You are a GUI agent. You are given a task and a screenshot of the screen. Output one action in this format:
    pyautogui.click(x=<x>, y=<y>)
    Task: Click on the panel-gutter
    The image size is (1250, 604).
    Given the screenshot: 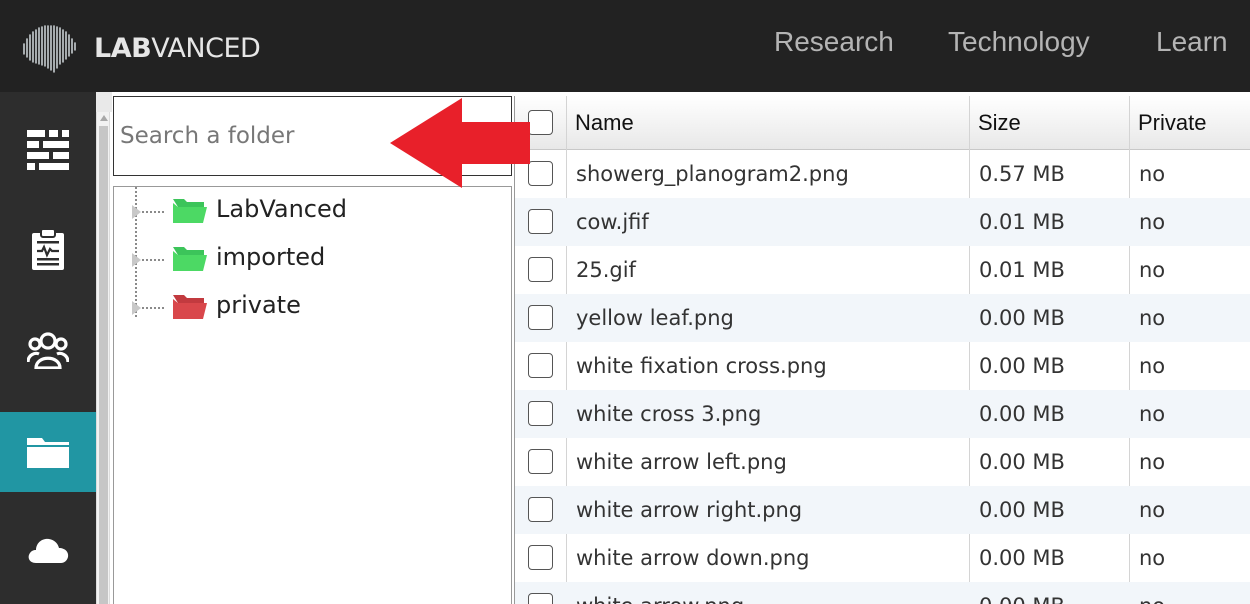 What is the action you would take?
    pyautogui.click(x=104, y=102)
    